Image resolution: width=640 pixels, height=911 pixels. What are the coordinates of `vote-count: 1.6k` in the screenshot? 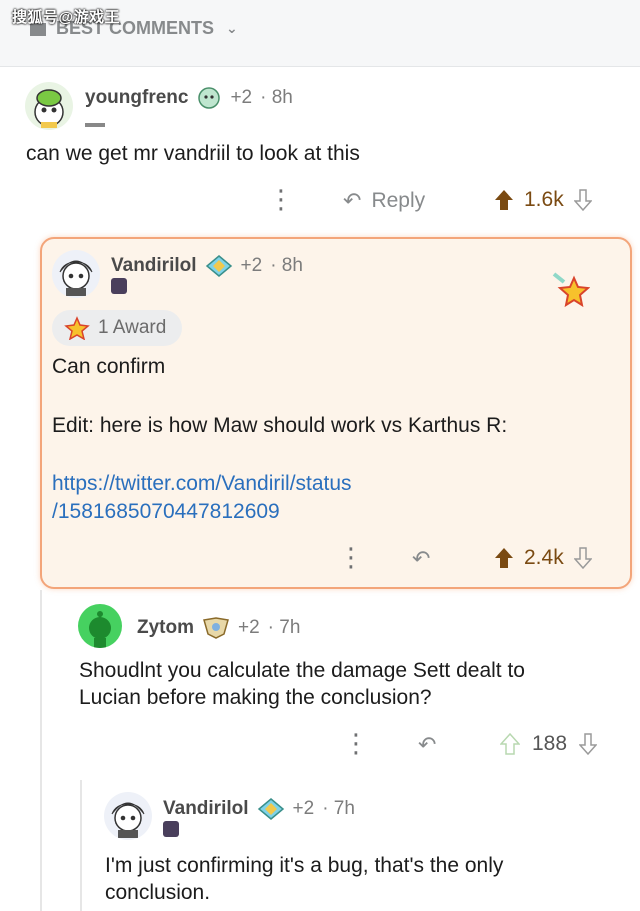 It's located at (544, 199).